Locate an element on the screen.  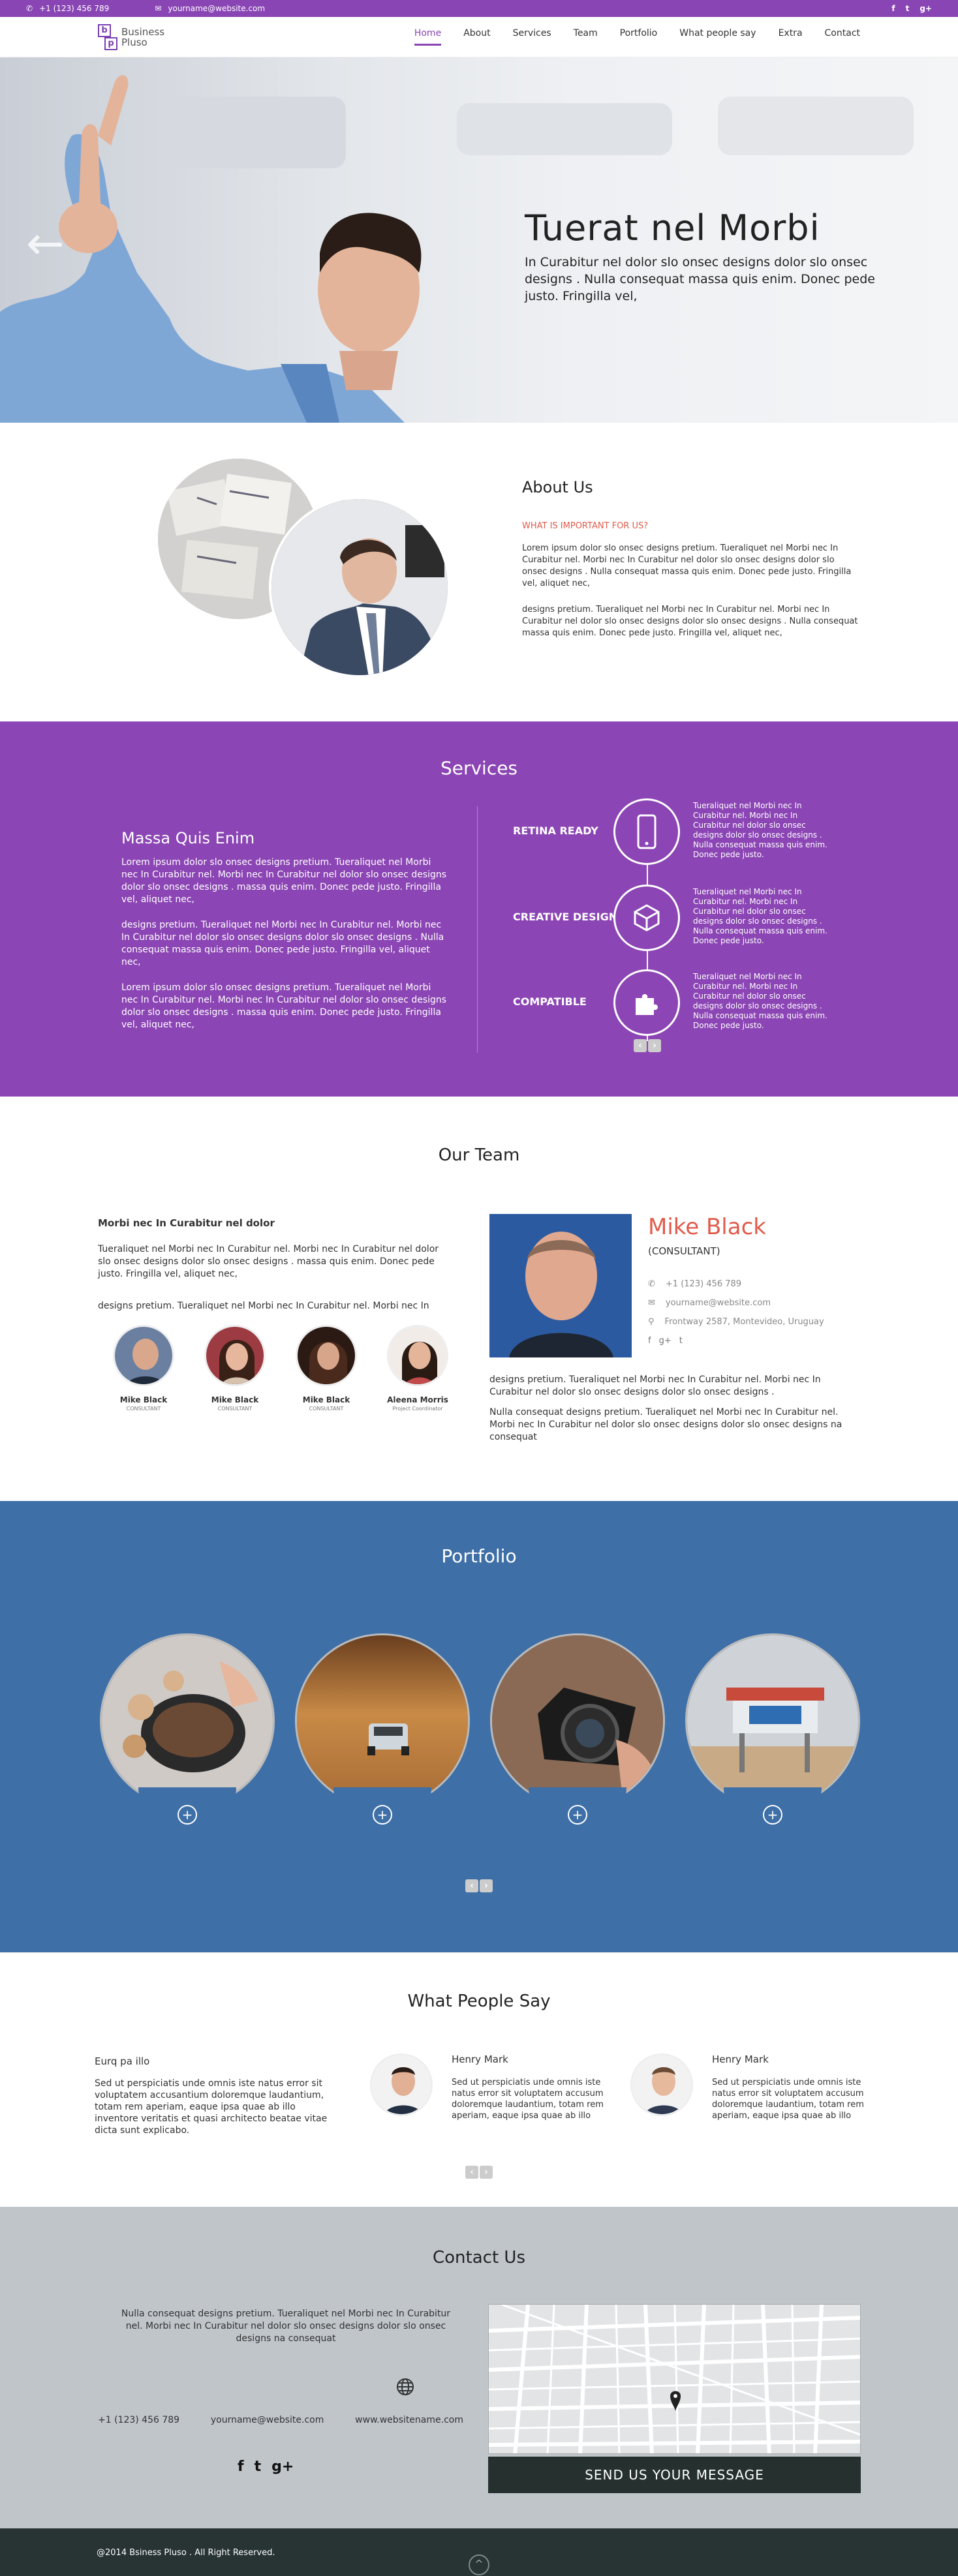
logo-line2: Pluso is located at coordinates (134, 42).